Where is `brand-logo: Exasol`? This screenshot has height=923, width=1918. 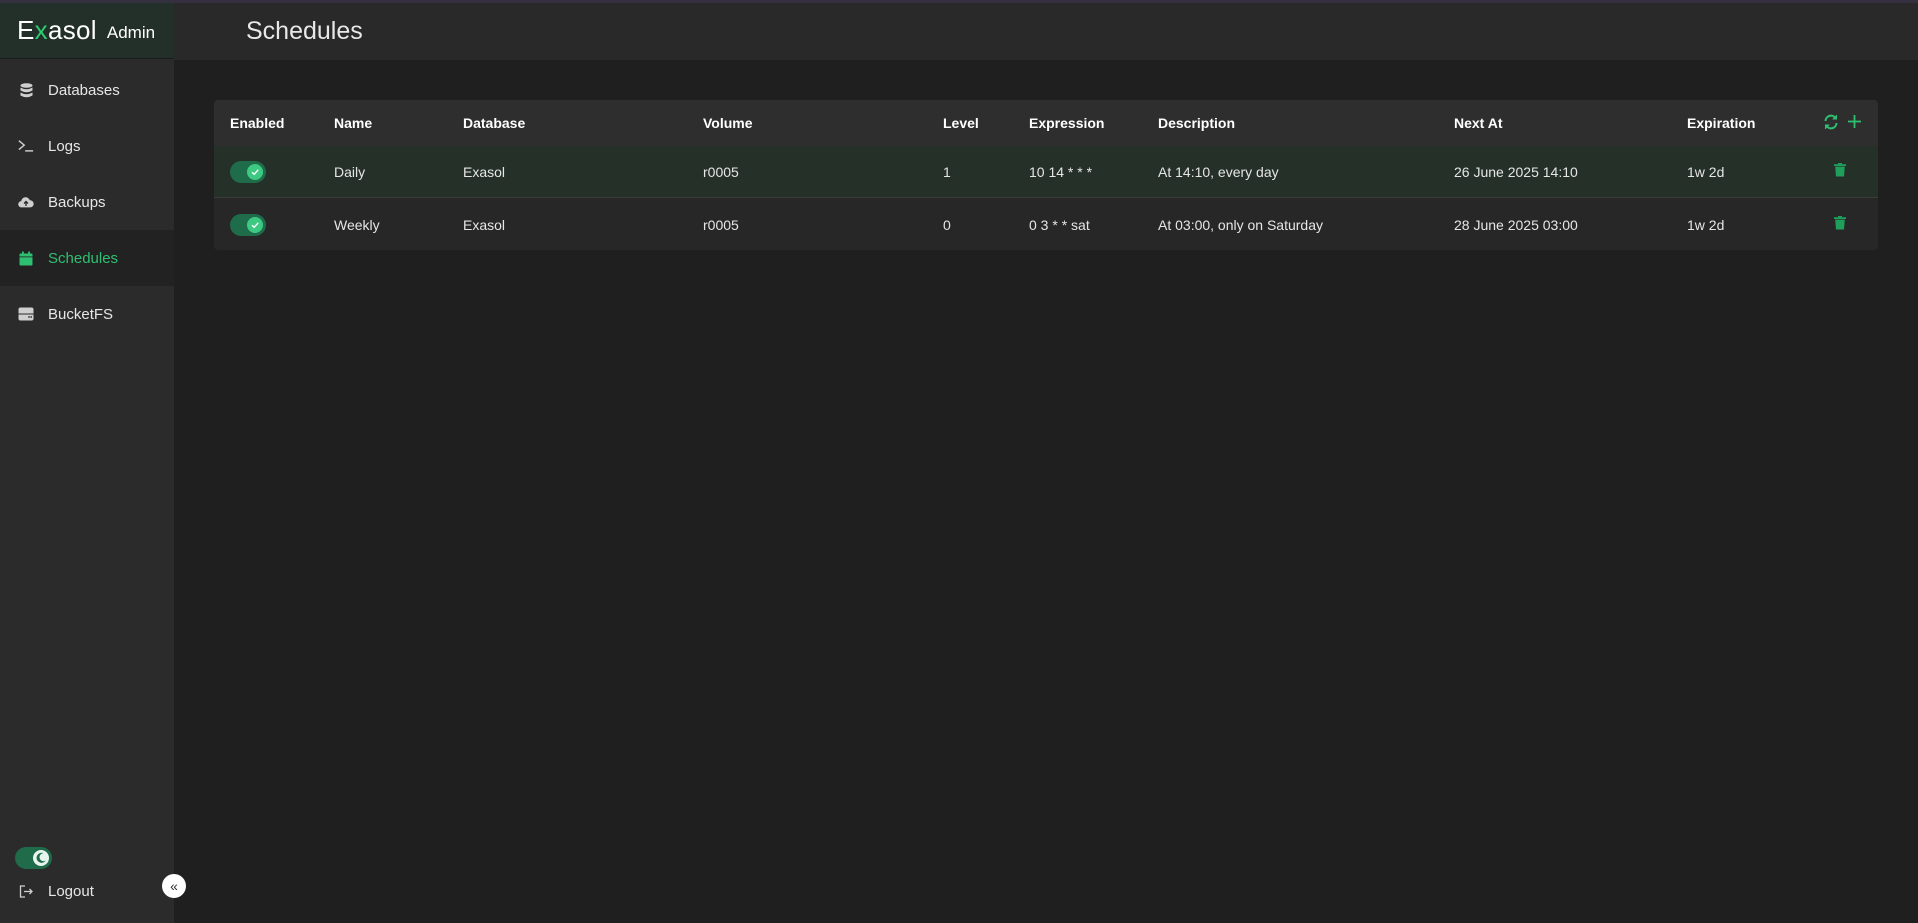
brand-logo: Exasol is located at coordinates (57, 30).